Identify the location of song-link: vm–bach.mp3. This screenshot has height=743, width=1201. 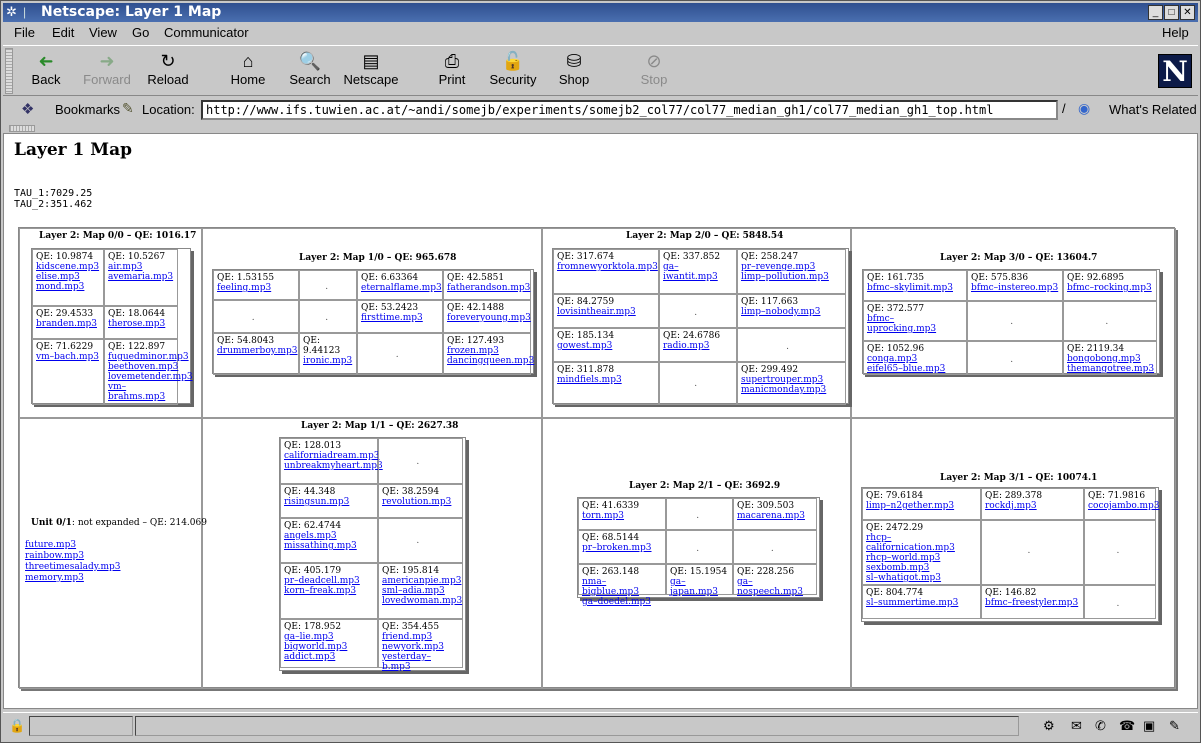
(68, 357).